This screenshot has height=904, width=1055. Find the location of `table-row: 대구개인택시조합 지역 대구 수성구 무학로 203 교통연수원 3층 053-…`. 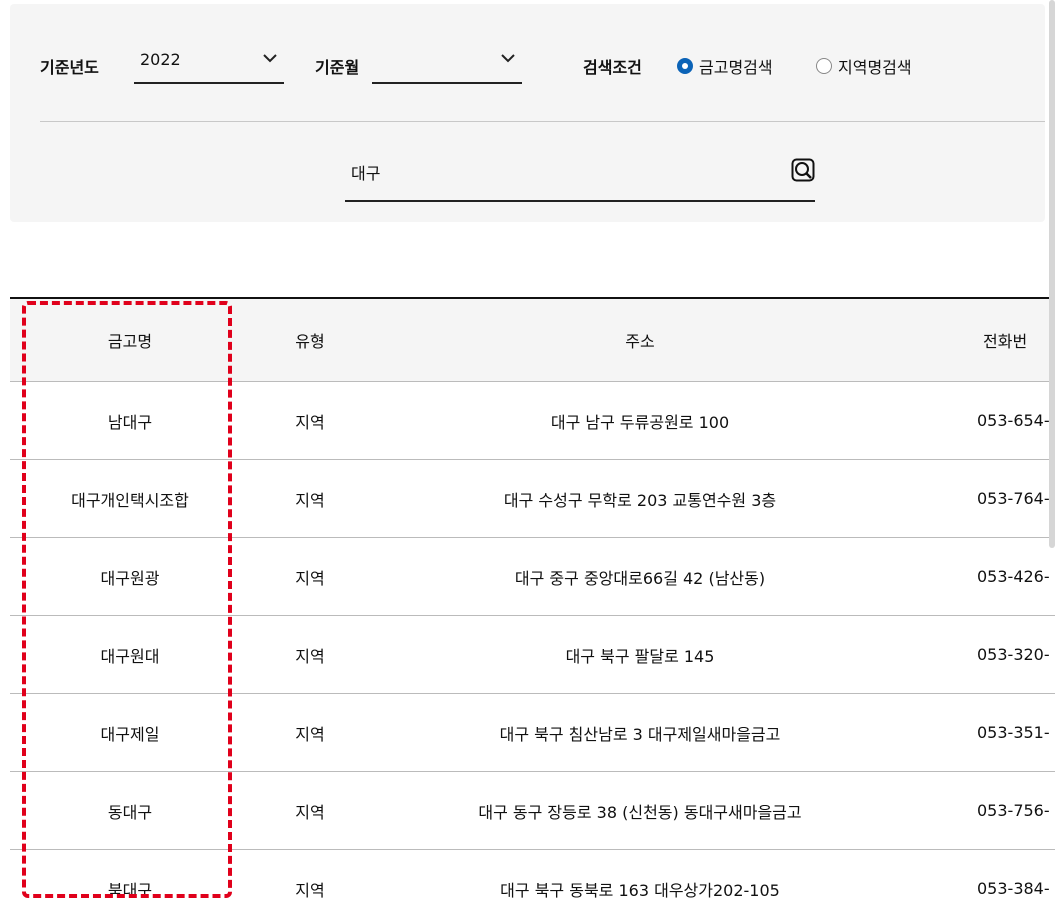

table-row: 대구개인택시조합 지역 대구 수성구 무학로 203 교통연수원 3층 053-… is located at coordinates (532, 498).